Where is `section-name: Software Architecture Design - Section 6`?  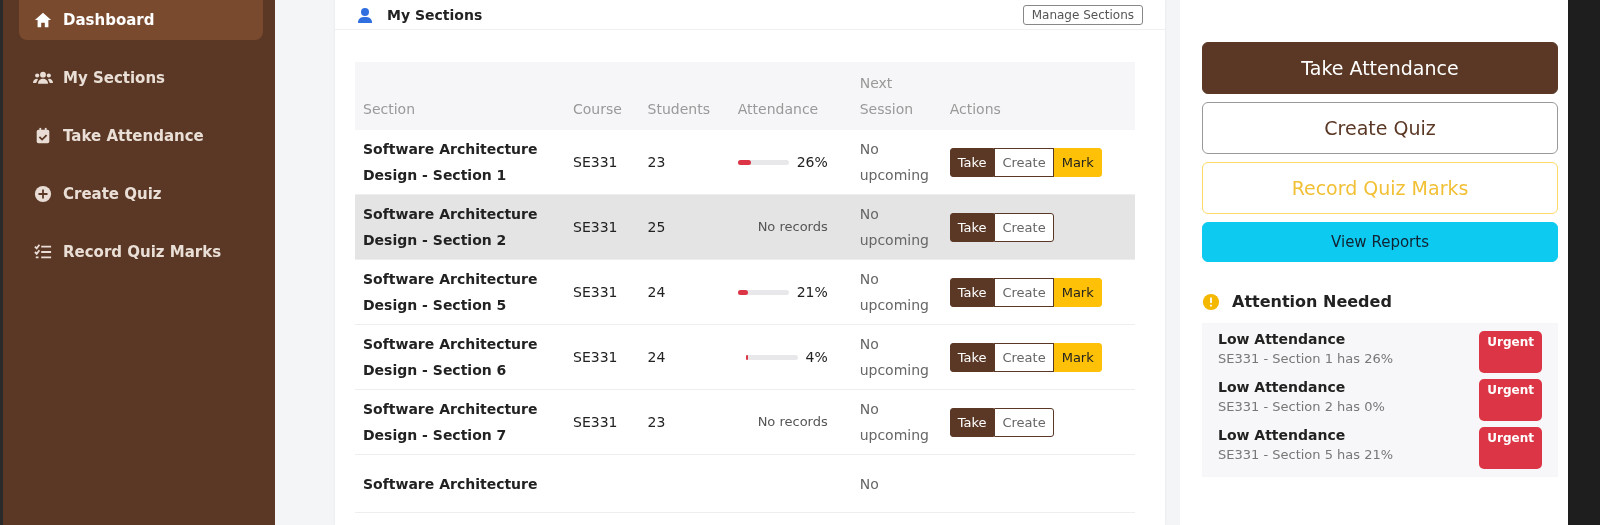 section-name: Software Architecture Design - Section 6 is located at coordinates (450, 357).